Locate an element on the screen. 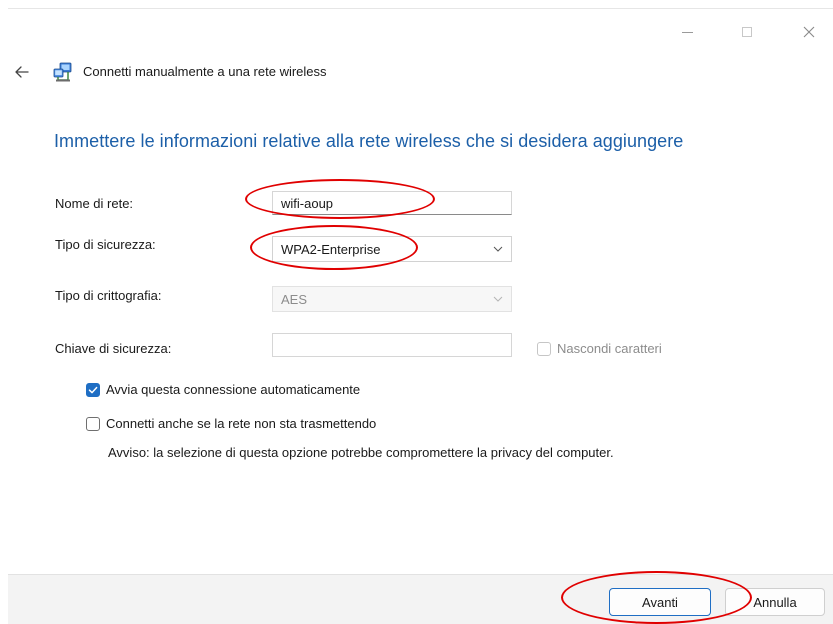  maximize-icon is located at coordinates (747, 32).